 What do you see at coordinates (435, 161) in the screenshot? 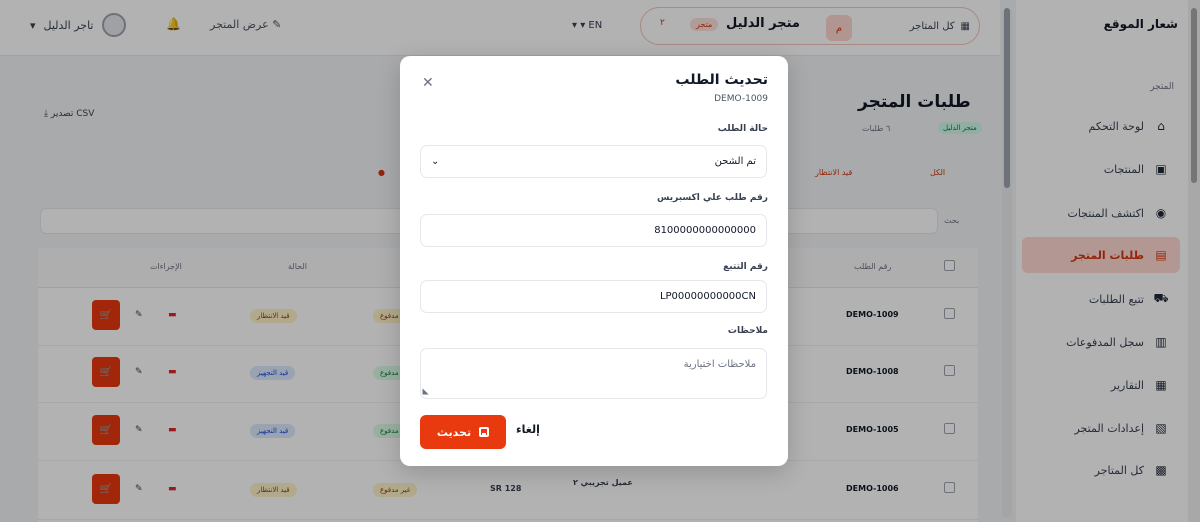
I see `chevron-down-icon: ⌄` at bounding box center [435, 161].